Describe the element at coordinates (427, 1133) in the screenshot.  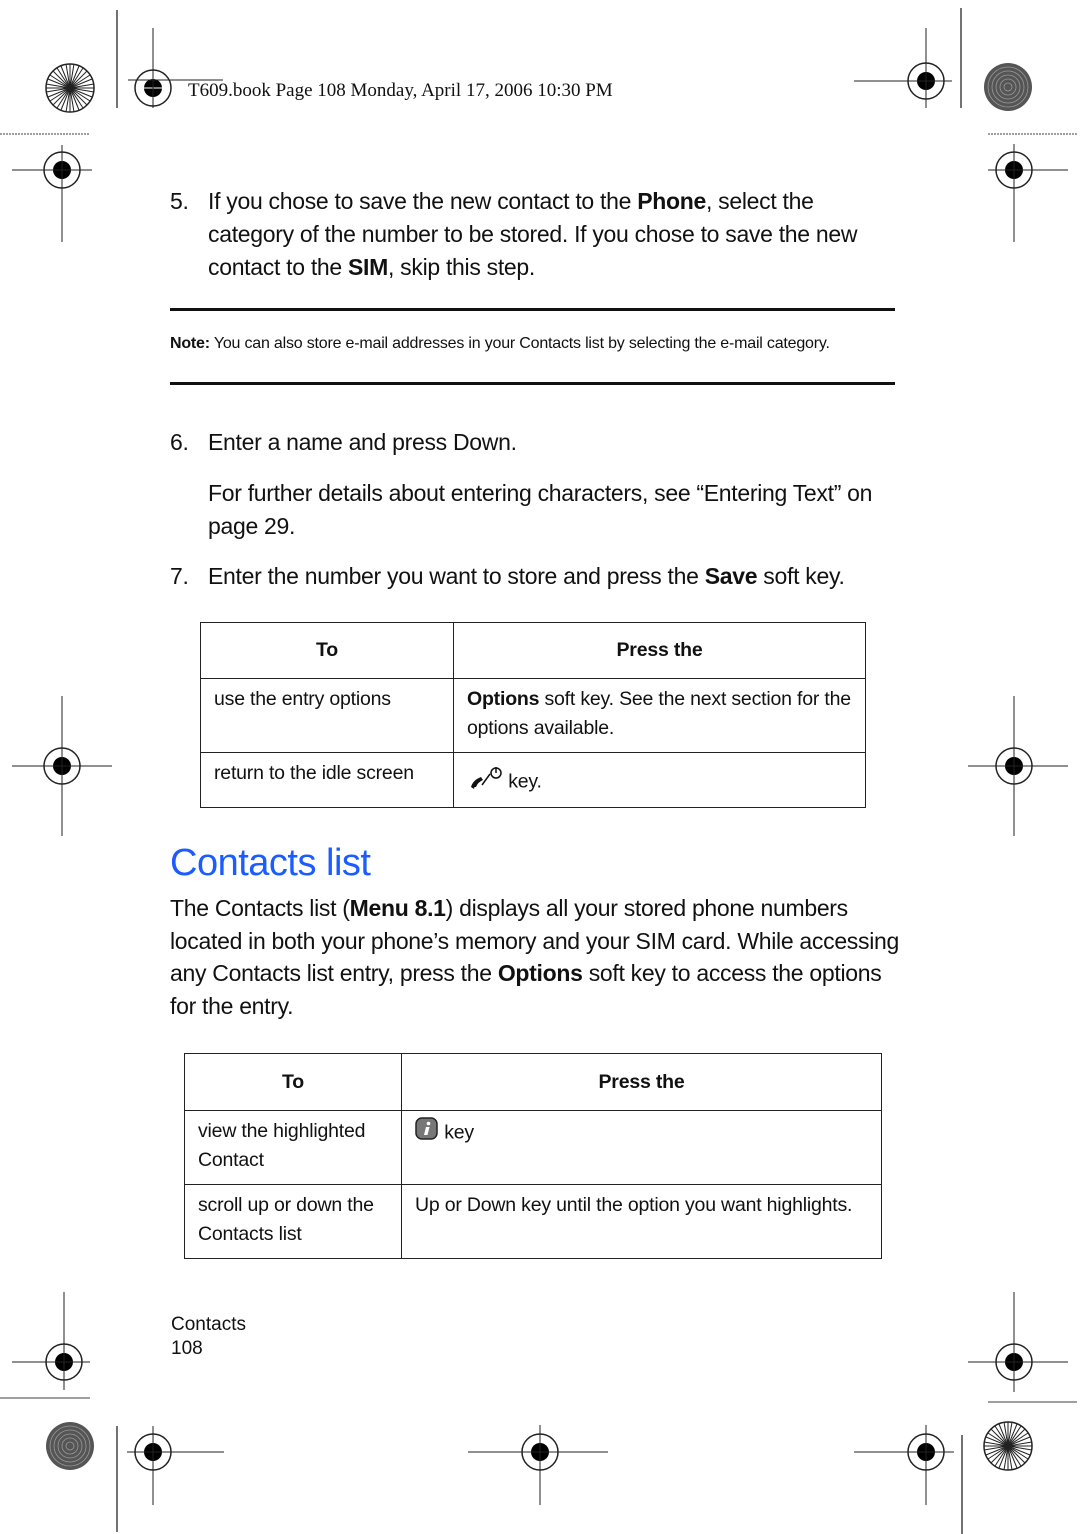
I see `info-key-icon` at that location.